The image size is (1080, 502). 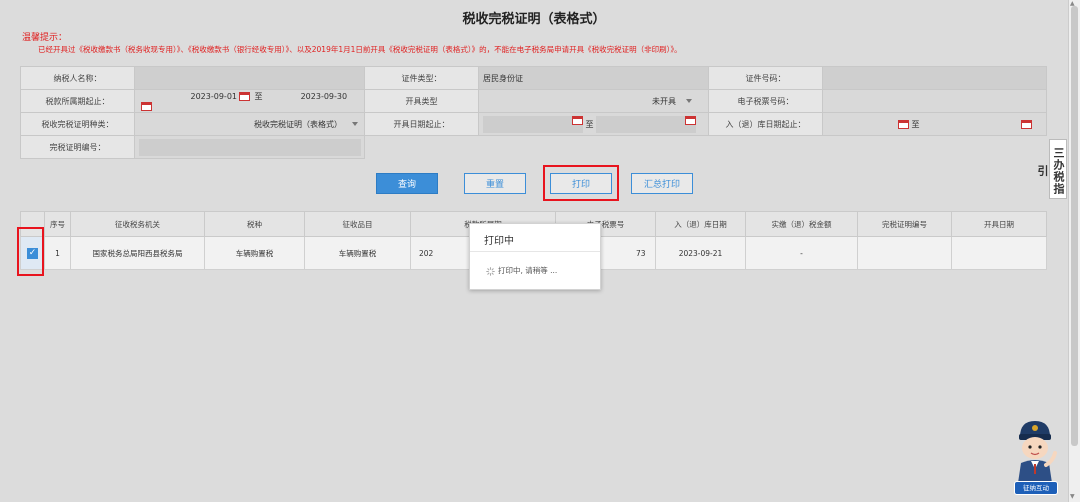 I want to click on tax-period-end: 2023-09-30, so click(x=306, y=96).